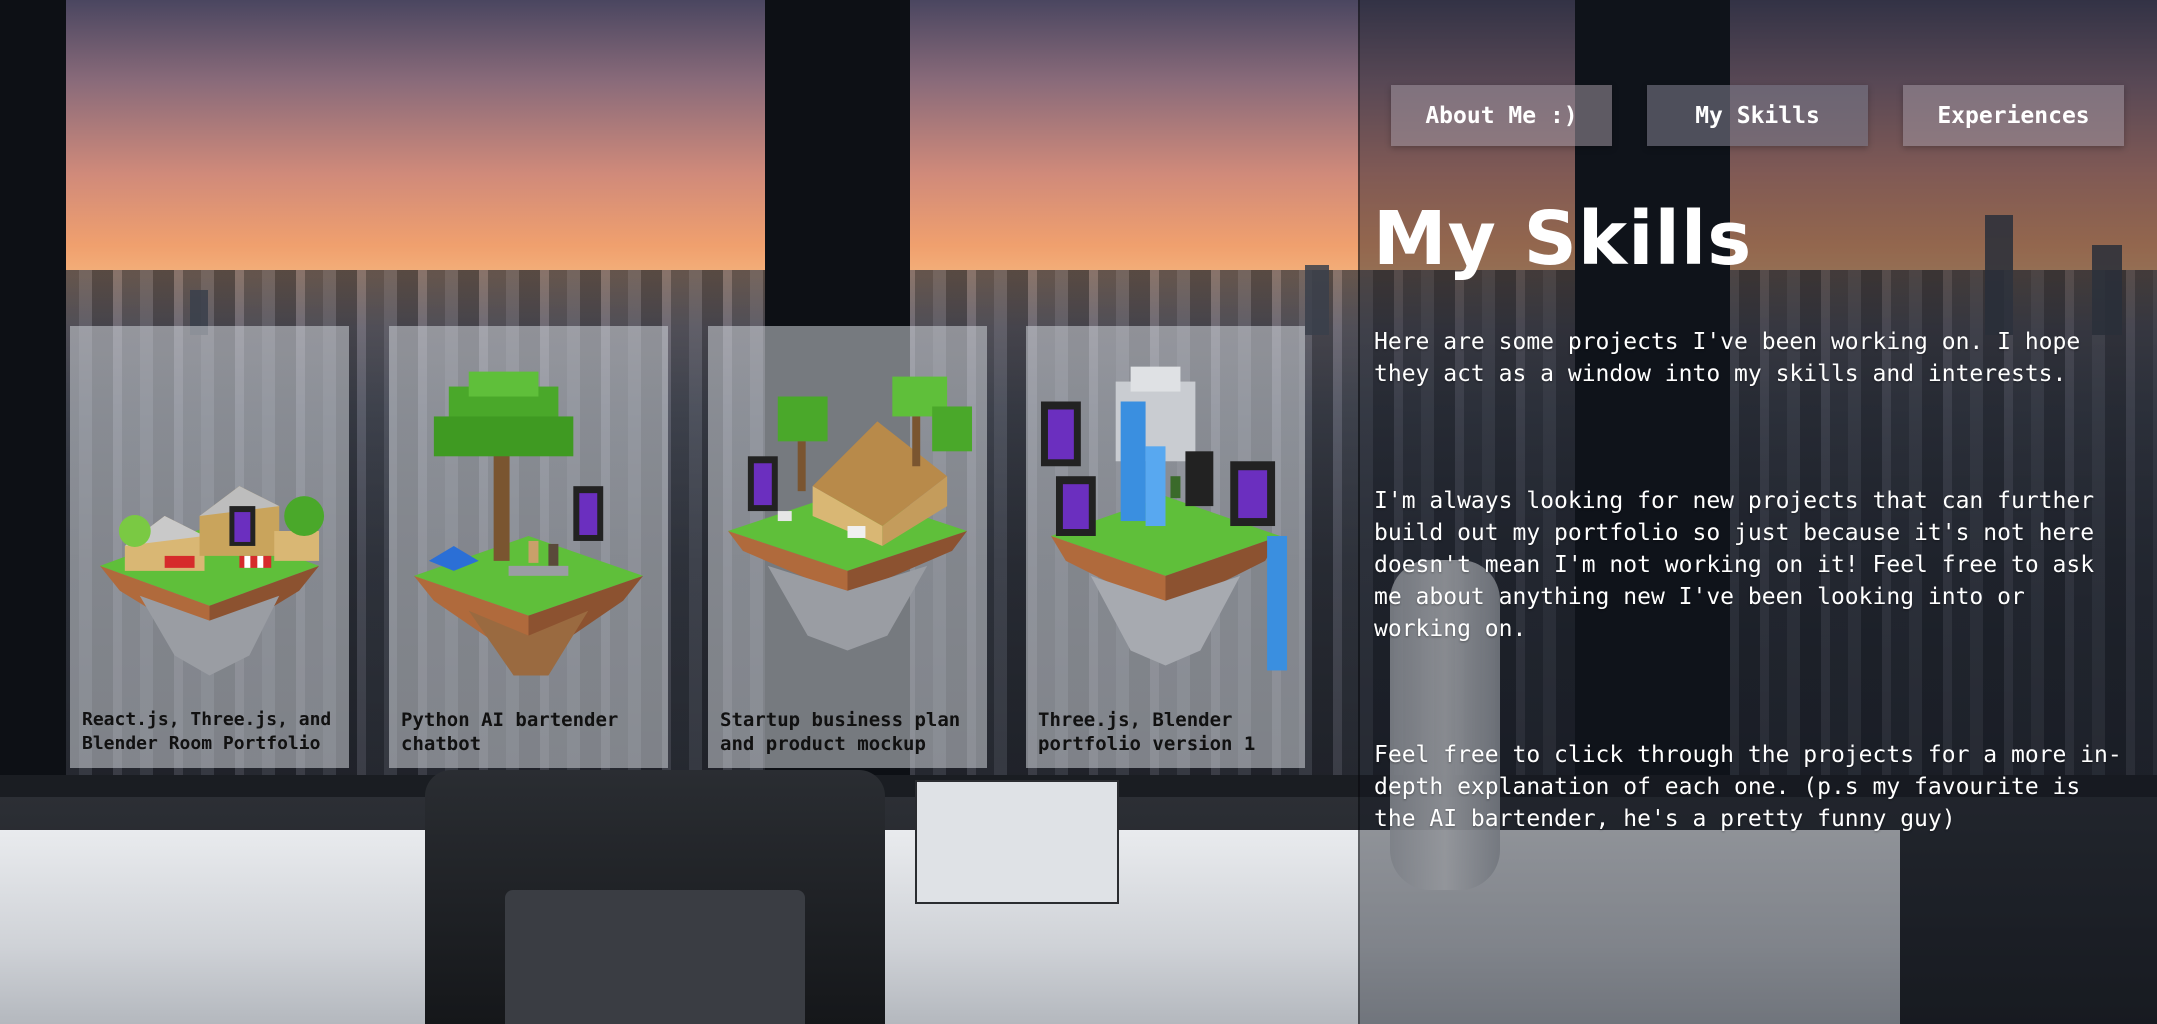 The height and width of the screenshot is (1024, 2157). Describe the element at coordinates (2013, 115) in the screenshot. I see `nav-experiences-button: Experiences` at that location.